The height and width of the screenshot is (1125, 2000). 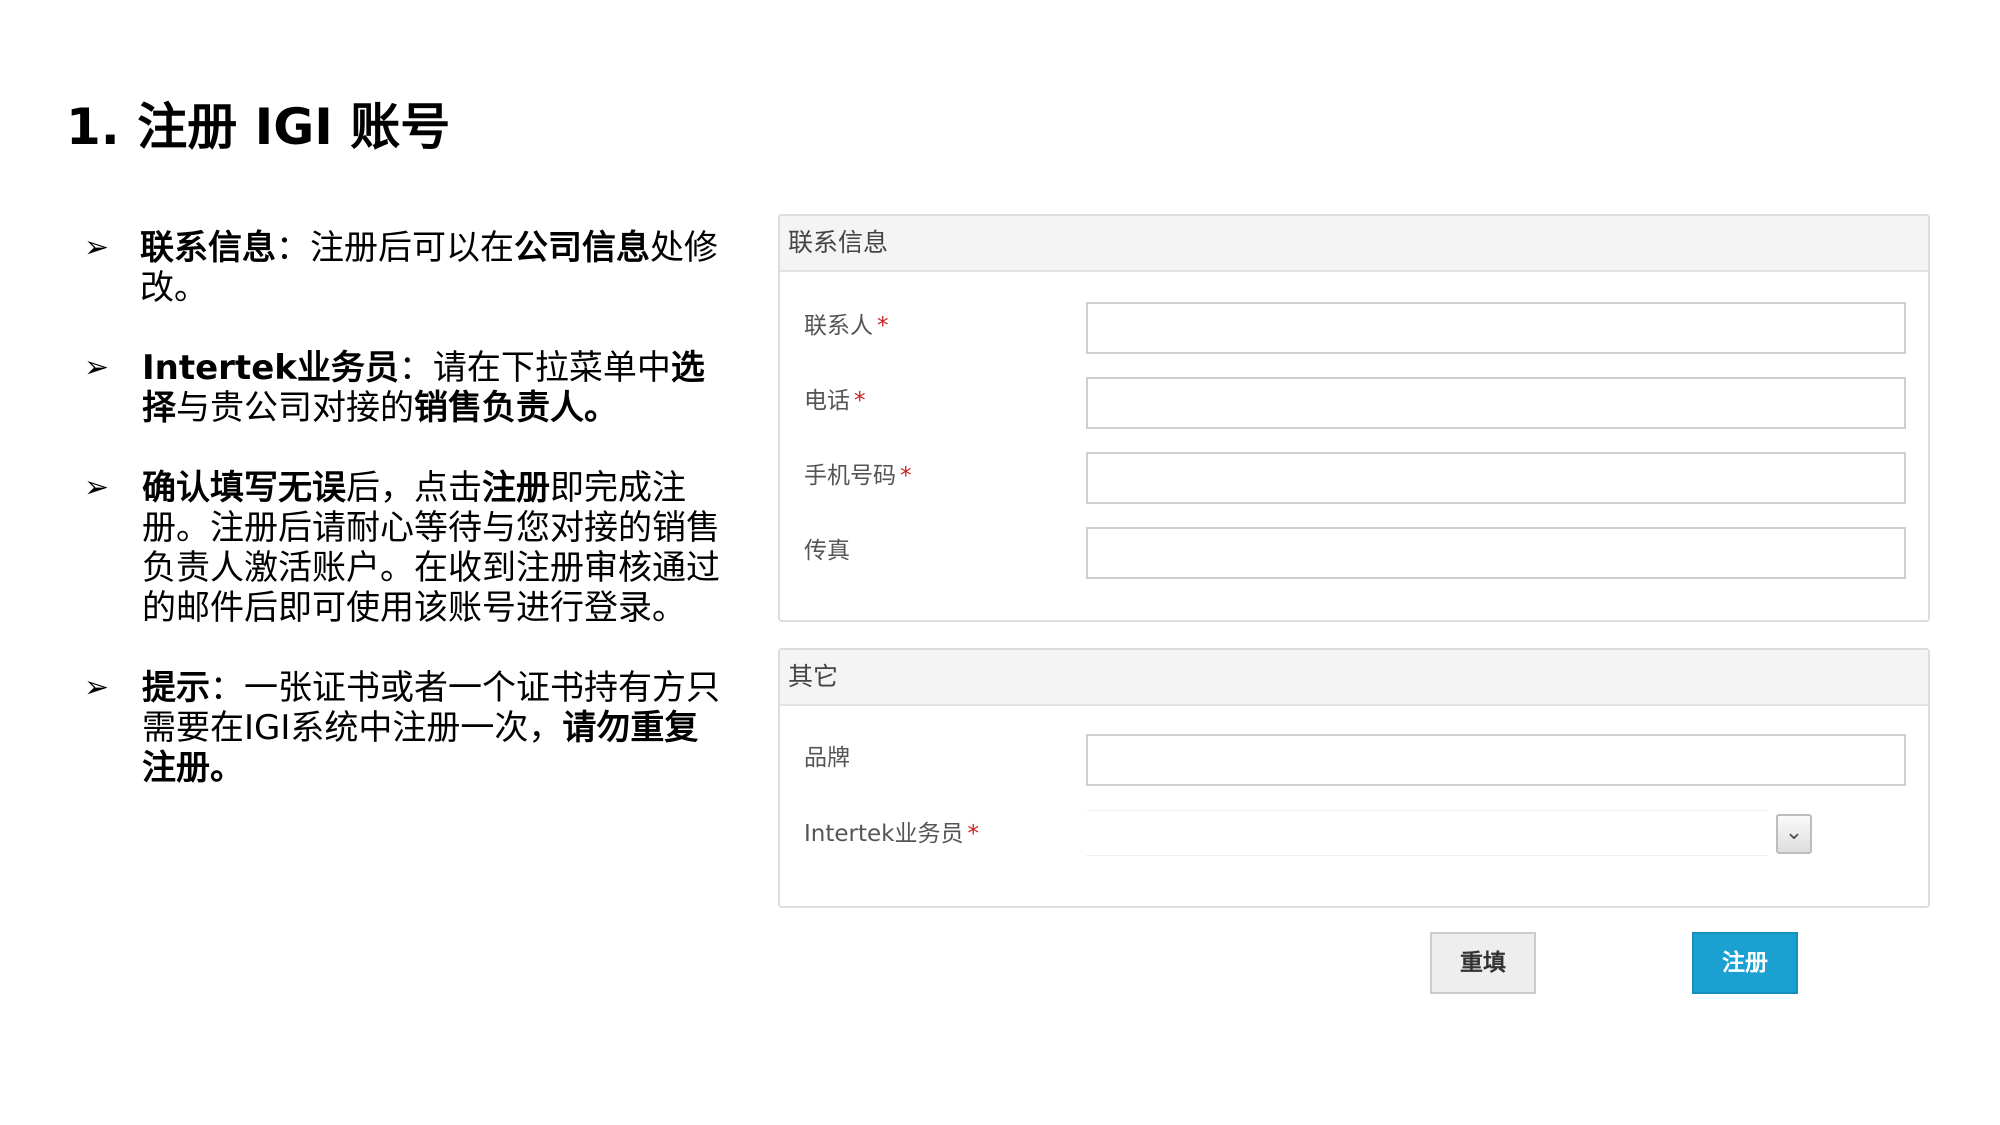 I want to click on mobile-input, so click(x=1496, y=478).